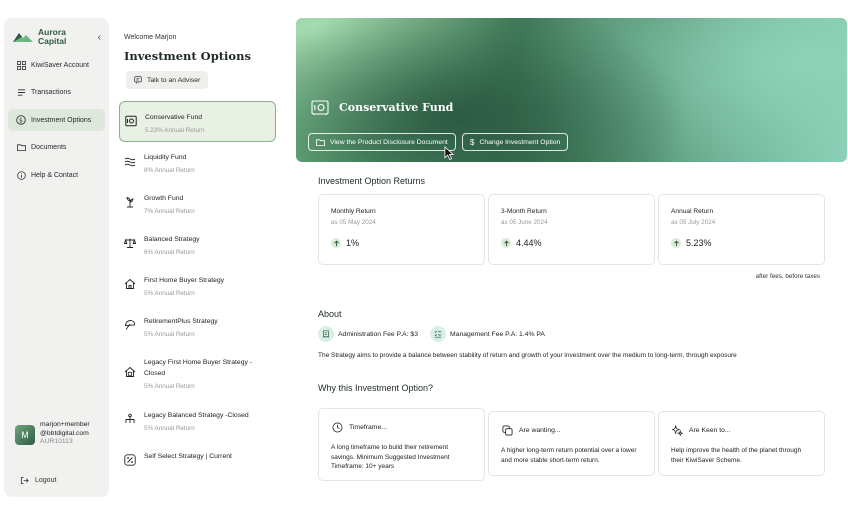 The width and height of the screenshot is (848, 510). I want to click on fund-name: First Home Buyer Strategy, so click(184, 280).